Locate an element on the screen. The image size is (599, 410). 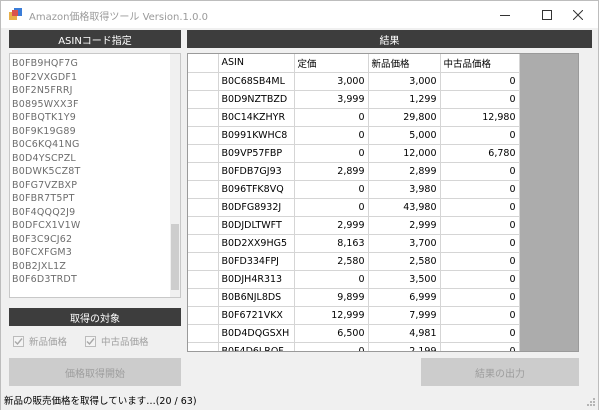
table-cell: 6,500 is located at coordinates (331, 333).